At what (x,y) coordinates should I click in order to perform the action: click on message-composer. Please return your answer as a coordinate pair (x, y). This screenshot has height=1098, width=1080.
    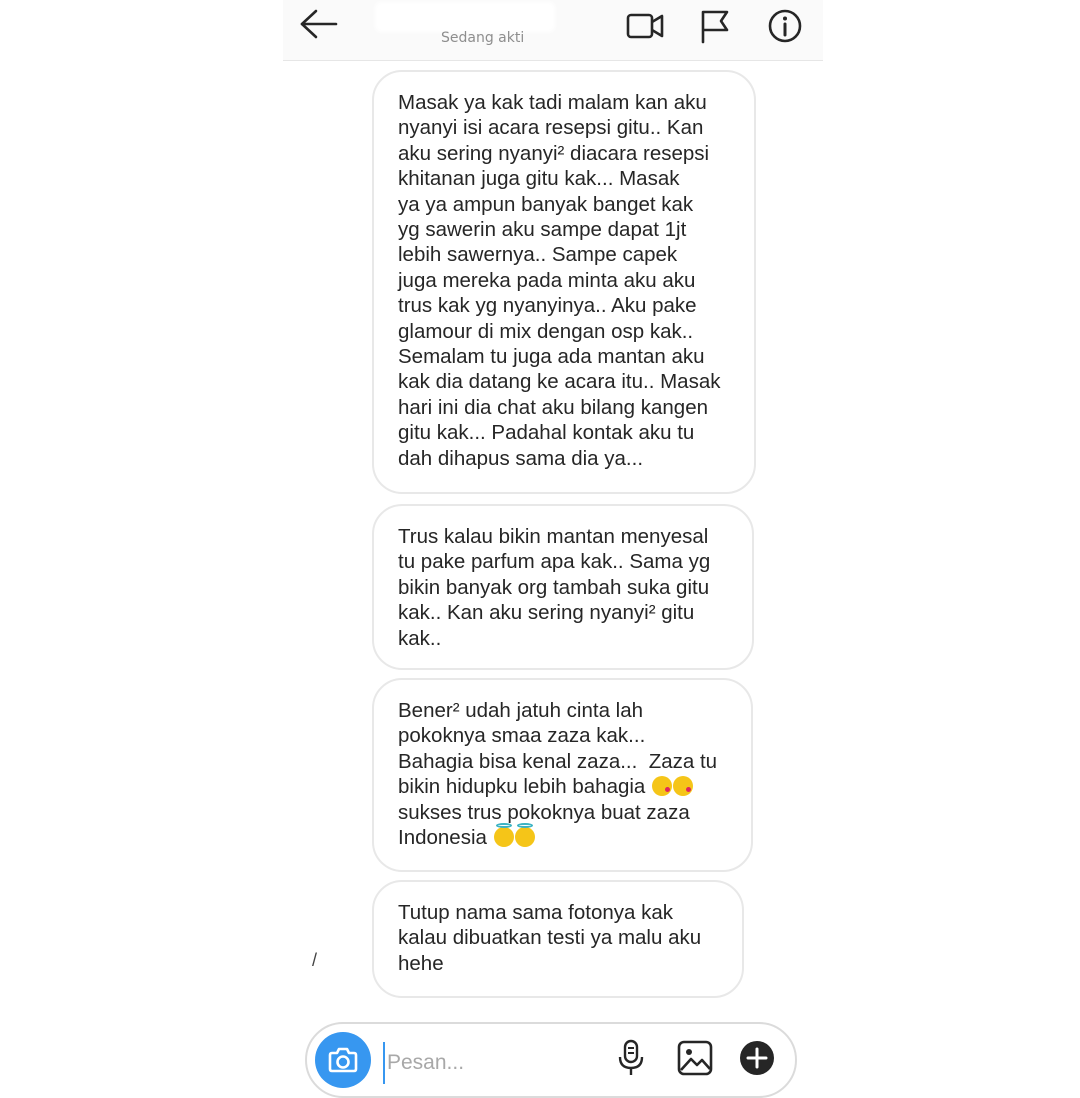
    Looking at the image, I should click on (551, 1060).